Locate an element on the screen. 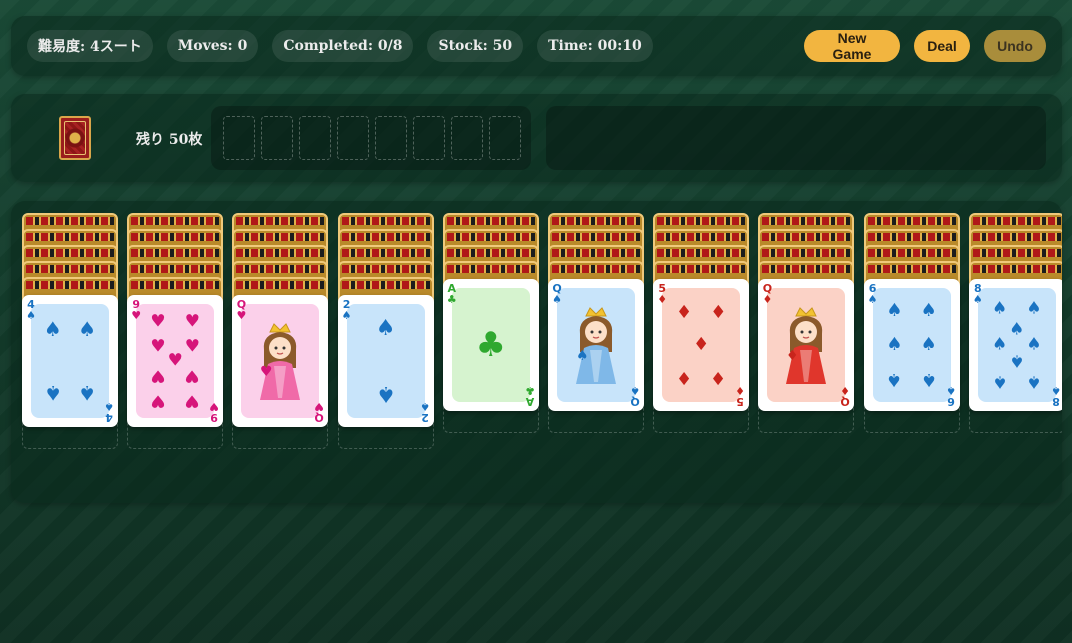 The width and height of the screenshot is (1072, 643). foundation-area is located at coordinates (371, 138).